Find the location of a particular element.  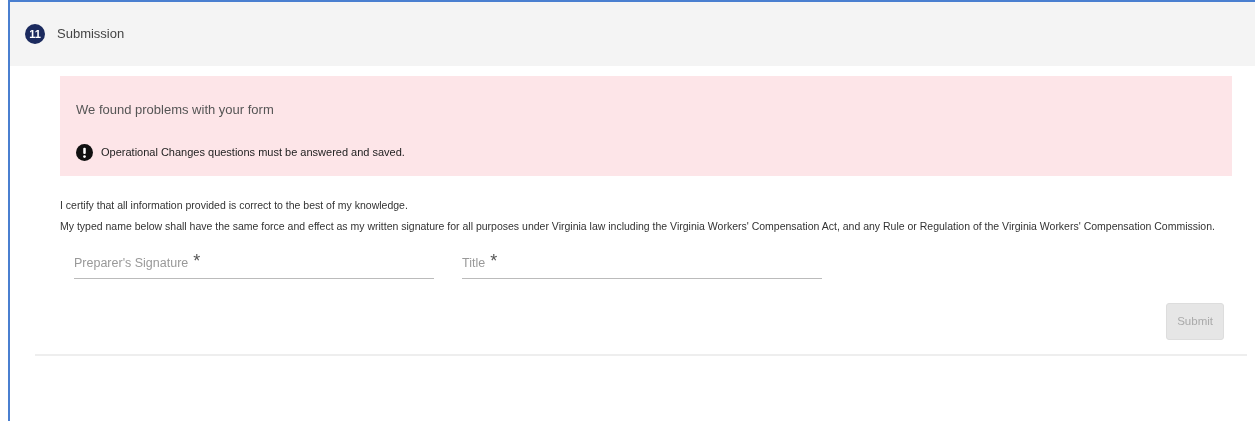

input-field: Preparer's Signature * is located at coordinates (254, 263).